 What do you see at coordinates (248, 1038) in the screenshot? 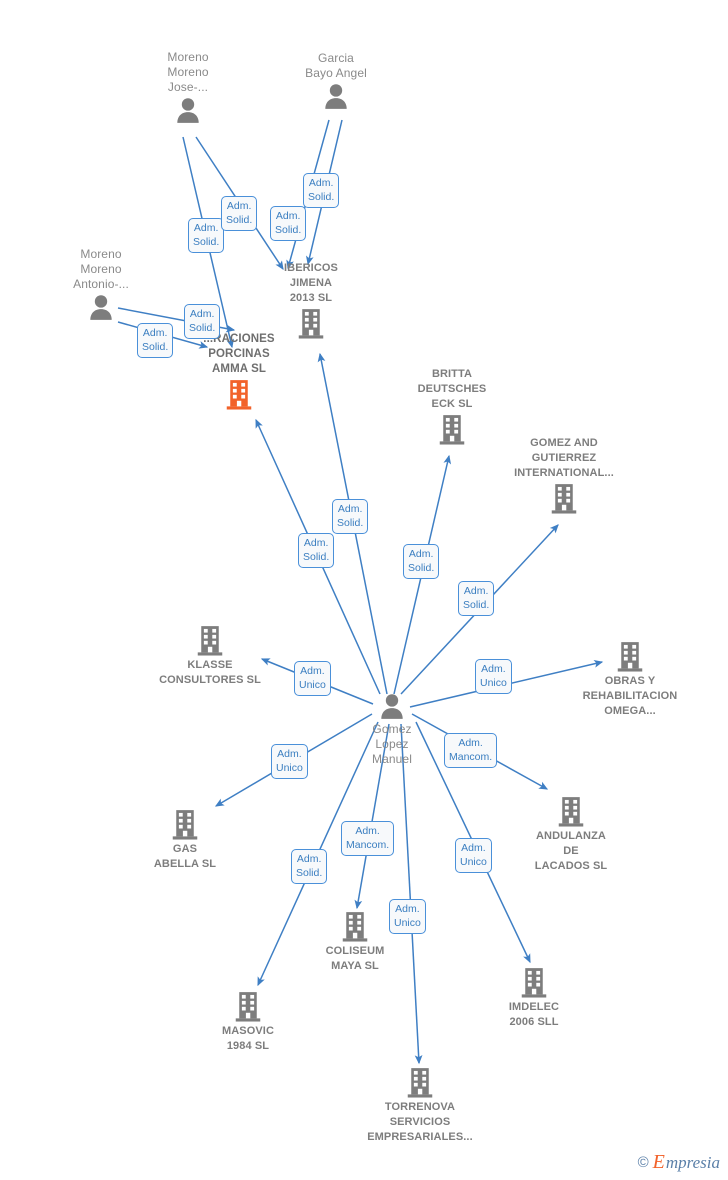
I see `node-label-masovic-1984: MASOVIC 1984 SL` at bounding box center [248, 1038].